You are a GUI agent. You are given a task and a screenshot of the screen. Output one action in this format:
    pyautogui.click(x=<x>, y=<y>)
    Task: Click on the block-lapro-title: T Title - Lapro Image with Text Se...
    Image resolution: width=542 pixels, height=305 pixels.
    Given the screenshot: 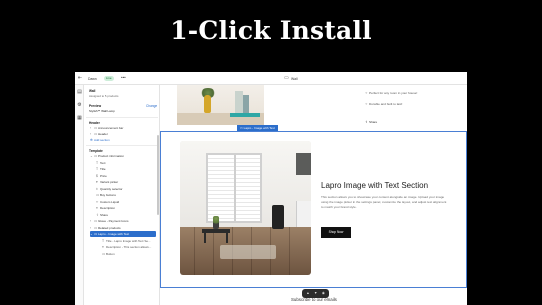 What is the action you would take?
    pyautogui.click(x=129, y=241)
    